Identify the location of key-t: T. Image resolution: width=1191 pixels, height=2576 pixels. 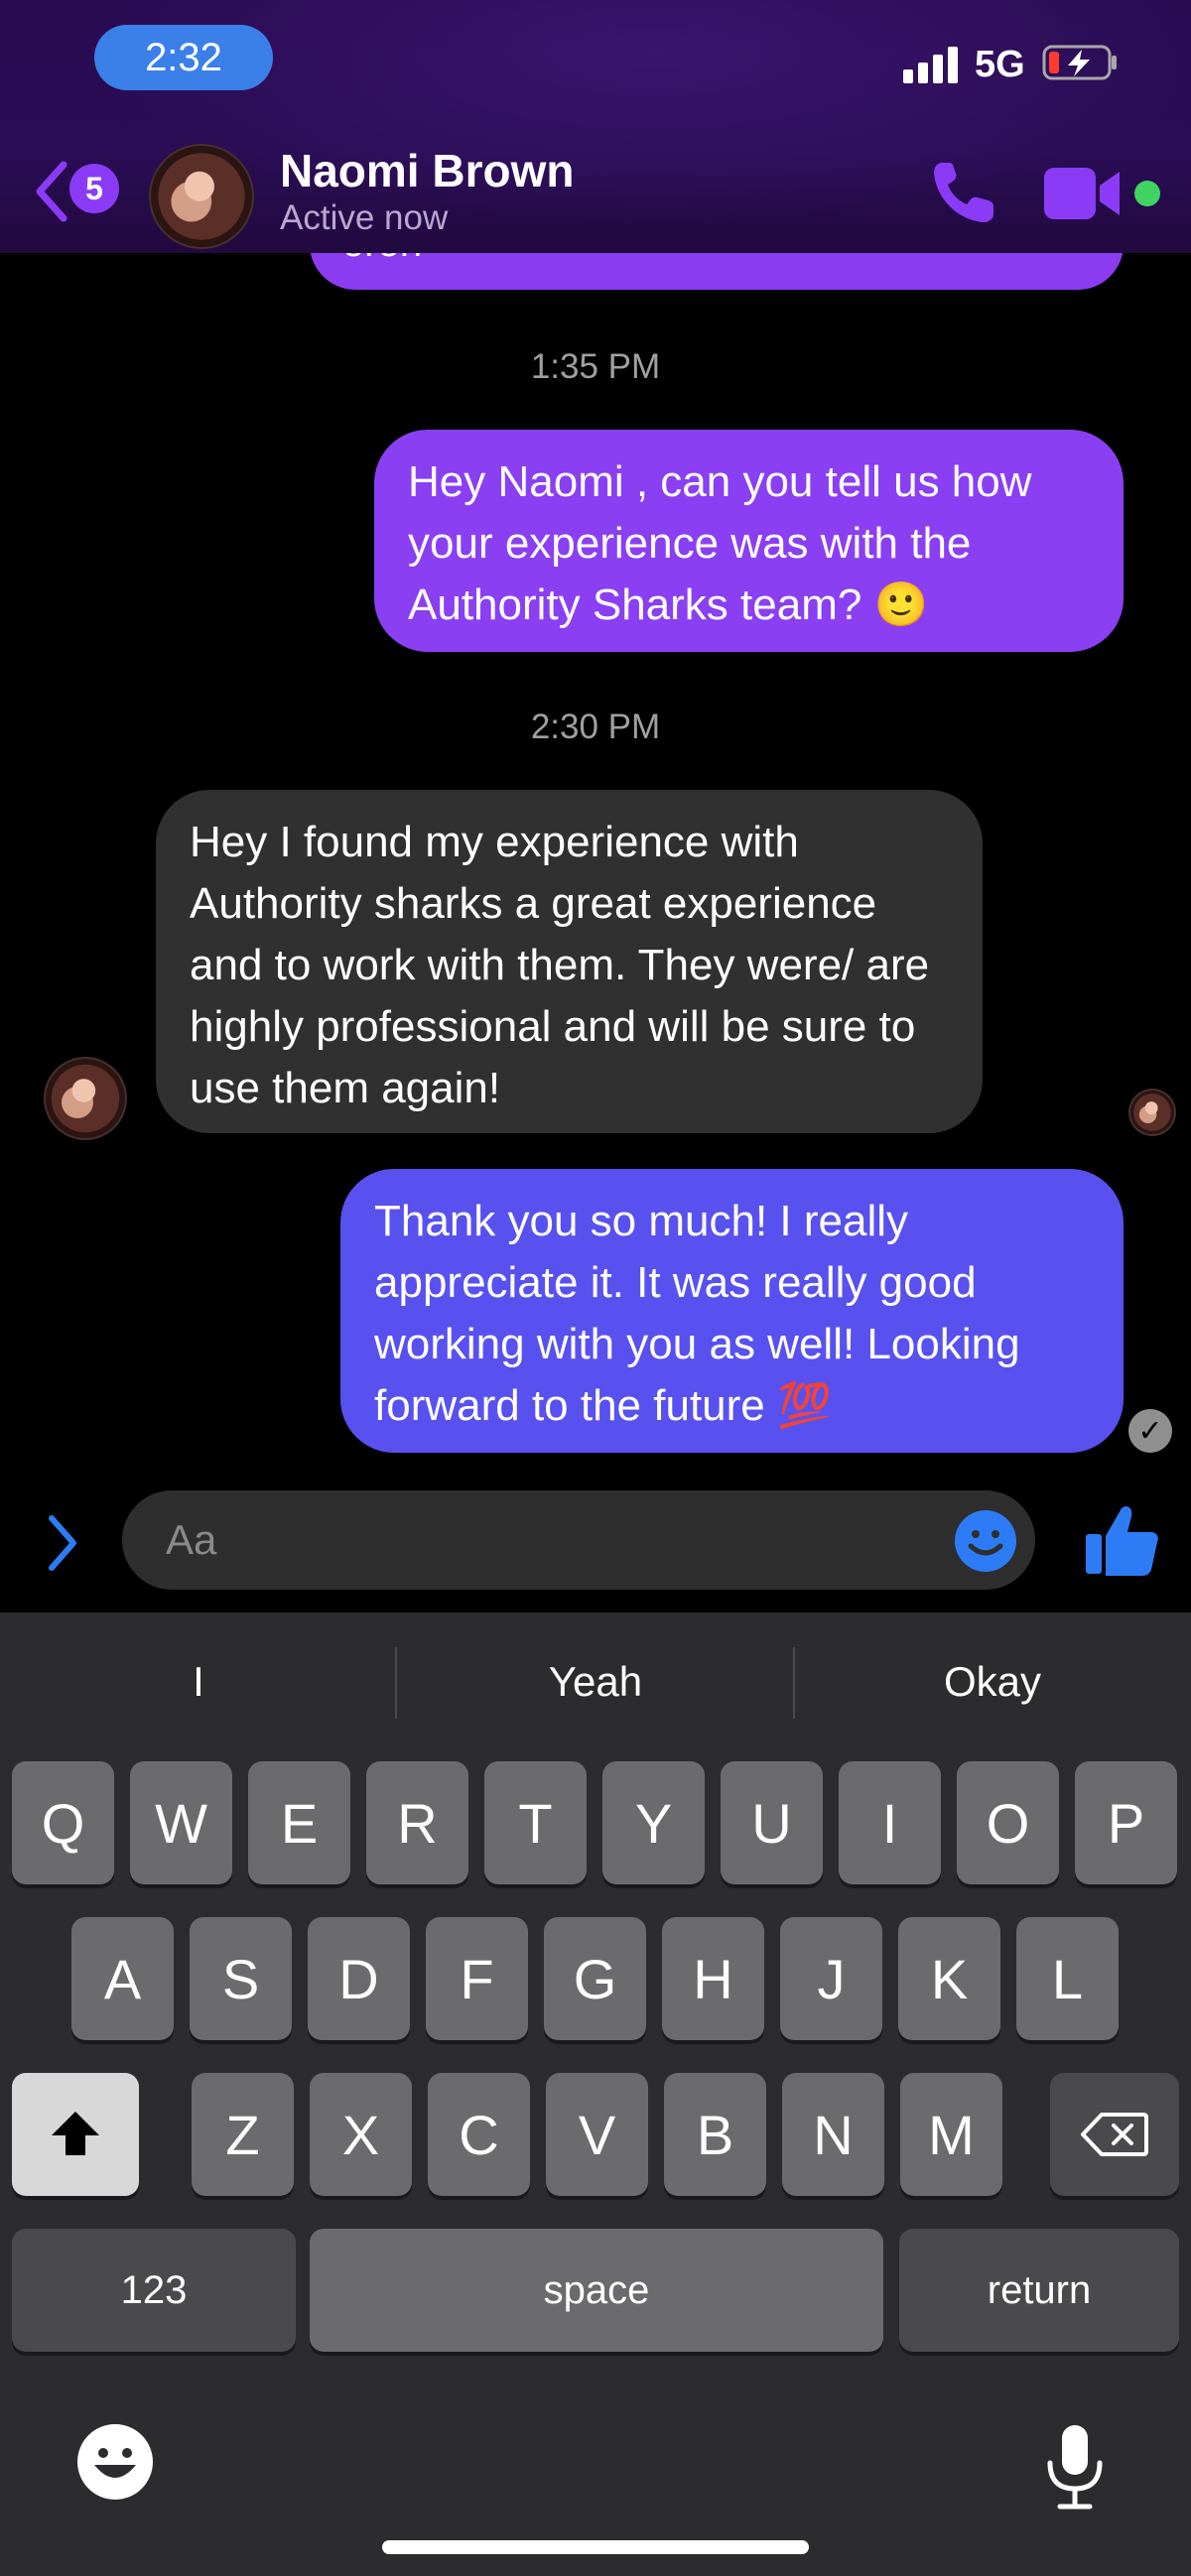
(535, 1823).